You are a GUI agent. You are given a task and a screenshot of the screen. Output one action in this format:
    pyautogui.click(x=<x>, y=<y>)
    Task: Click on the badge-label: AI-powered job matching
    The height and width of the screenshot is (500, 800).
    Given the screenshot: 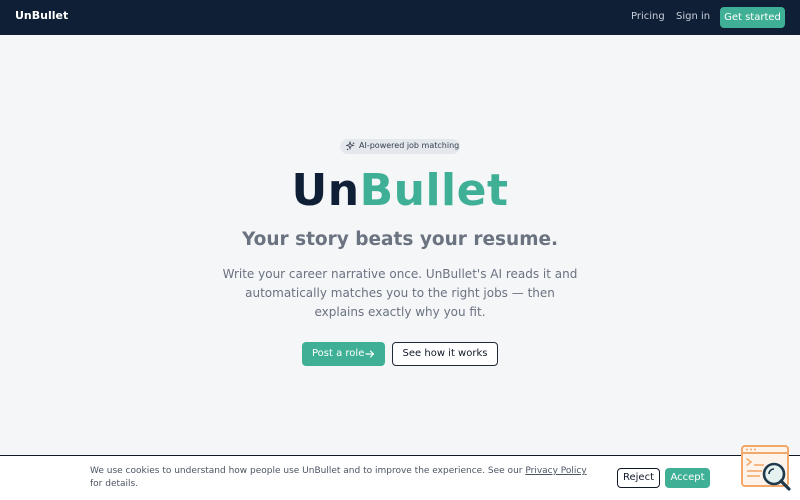 What is the action you would take?
    pyautogui.click(x=409, y=145)
    